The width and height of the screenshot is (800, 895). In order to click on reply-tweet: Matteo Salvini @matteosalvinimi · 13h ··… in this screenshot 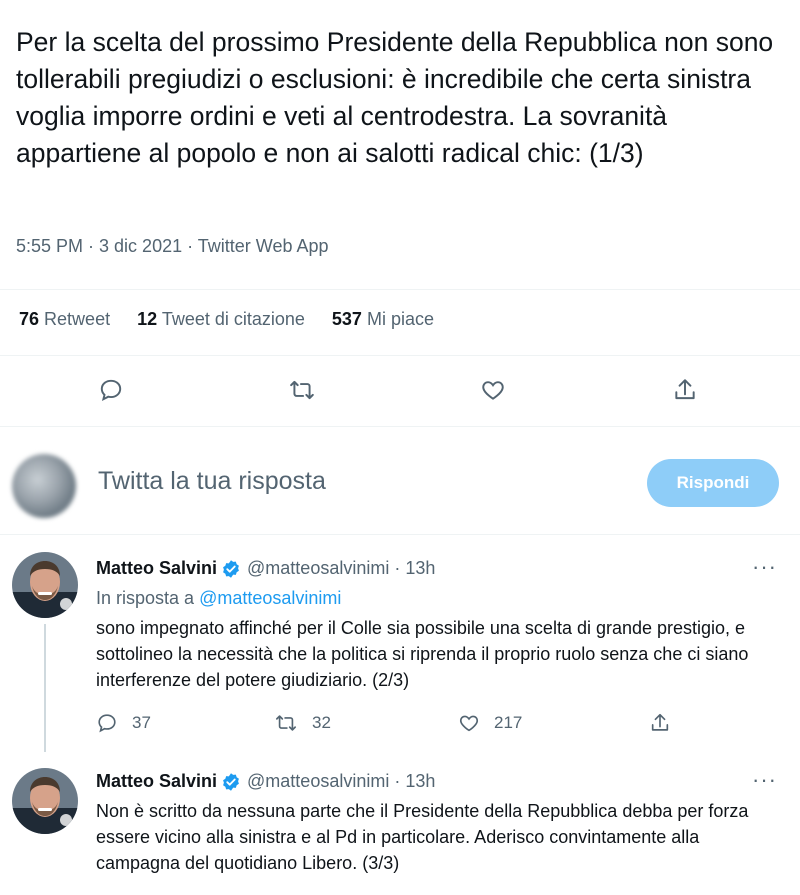, I will do `click(400, 830)`.